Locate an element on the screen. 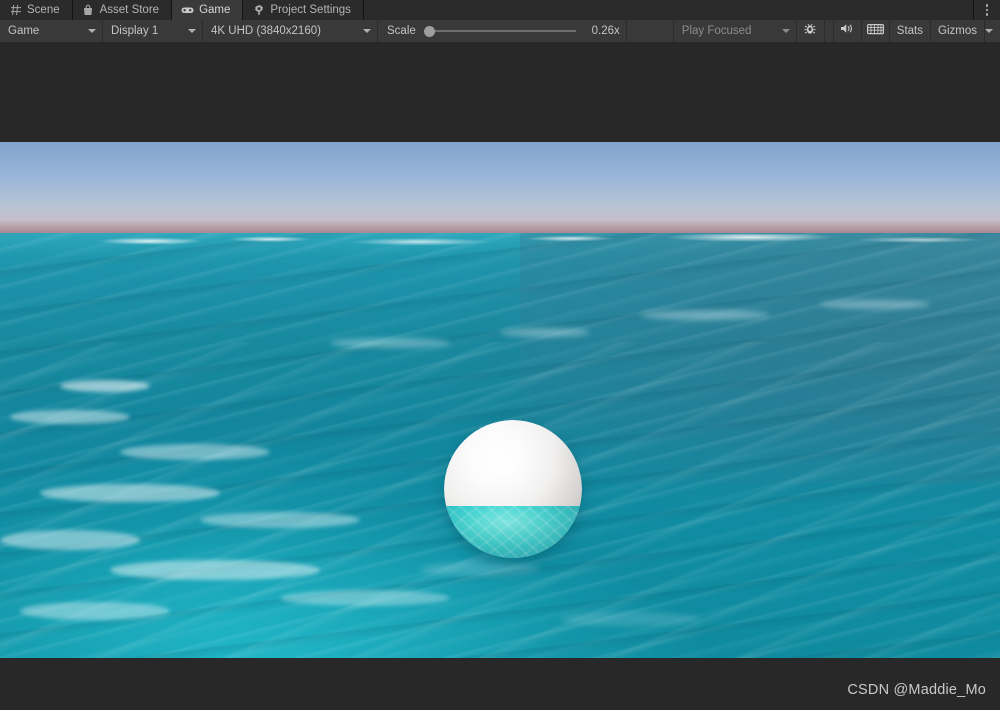 The width and height of the screenshot is (1000, 710). play-mode-value: Play Focused is located at coordinates (716, 31).